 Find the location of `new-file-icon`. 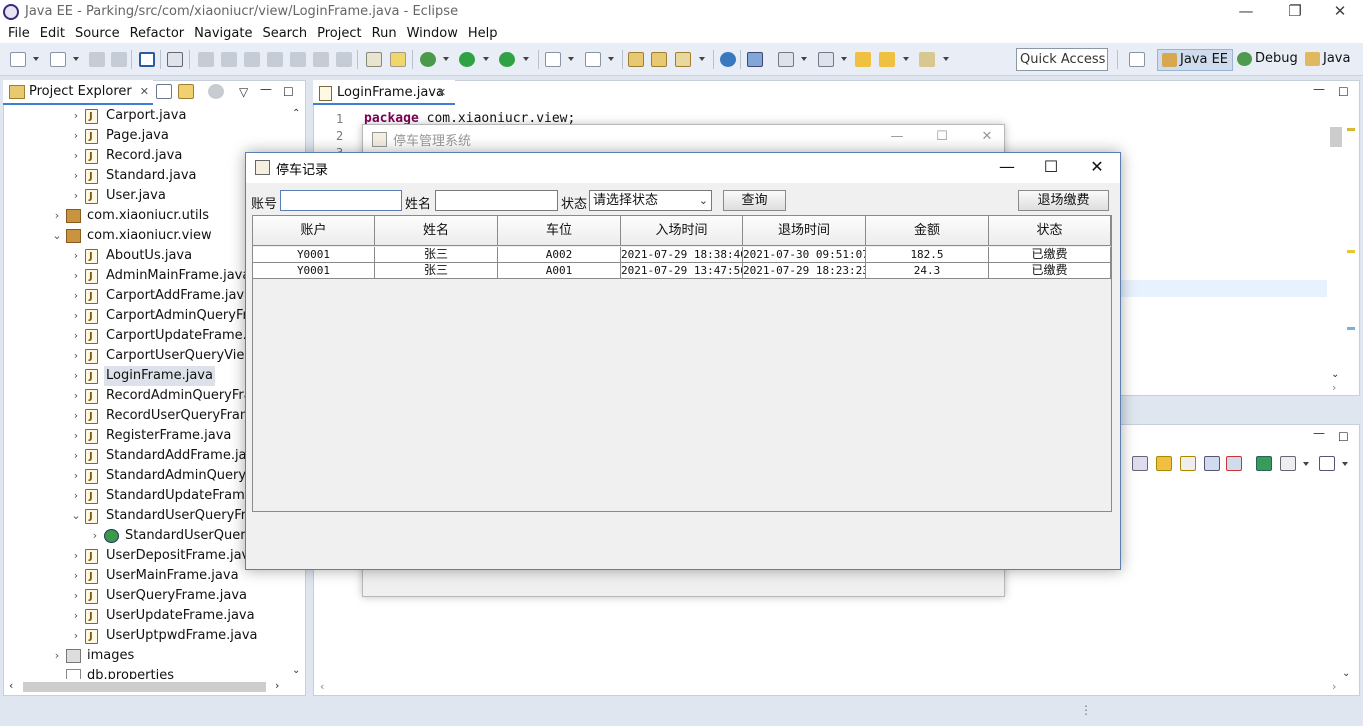

new-file-icon is located at coordinates (18, 59).